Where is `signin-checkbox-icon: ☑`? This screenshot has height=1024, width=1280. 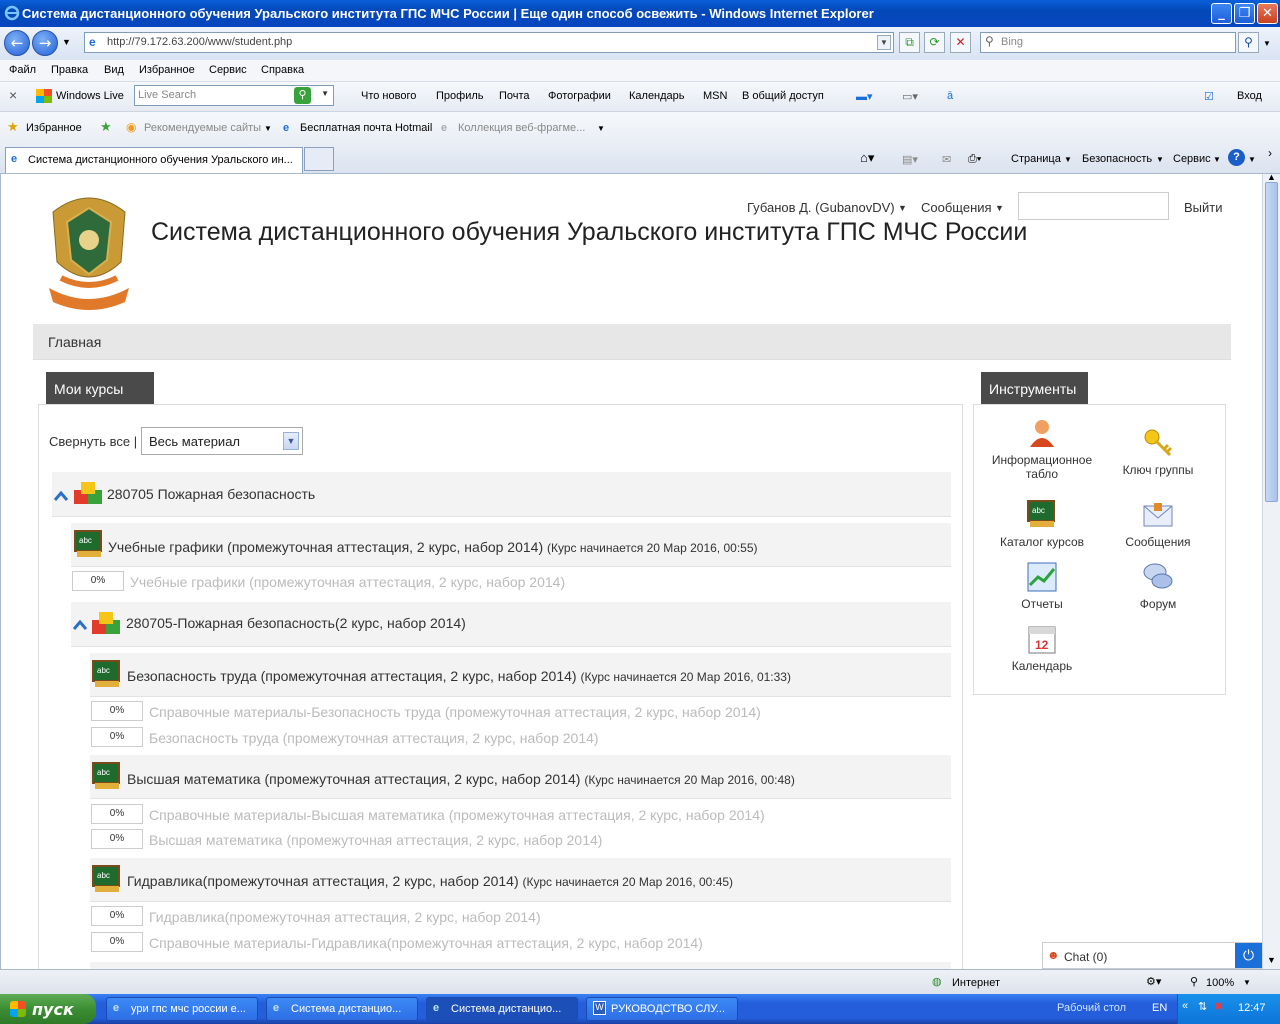
signin-checkbox-icon: ☑ is located at coordinates (1209, 96).